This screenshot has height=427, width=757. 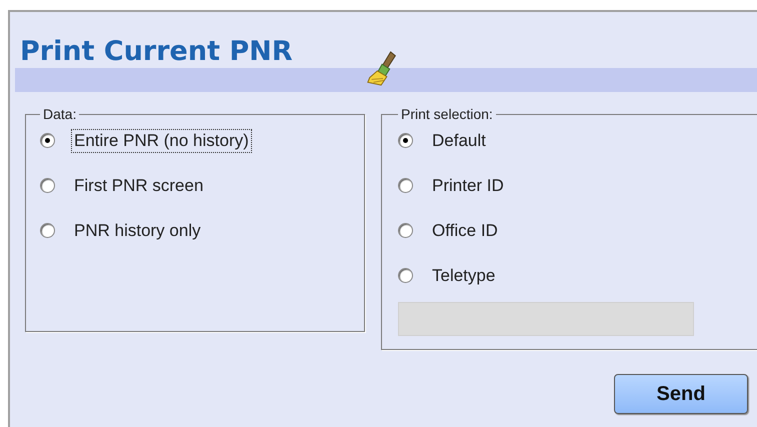 What do you see at coordinates (465, 231) in the screenshot?
I see `option-label: Office ID` at bounding box center [465, 231].